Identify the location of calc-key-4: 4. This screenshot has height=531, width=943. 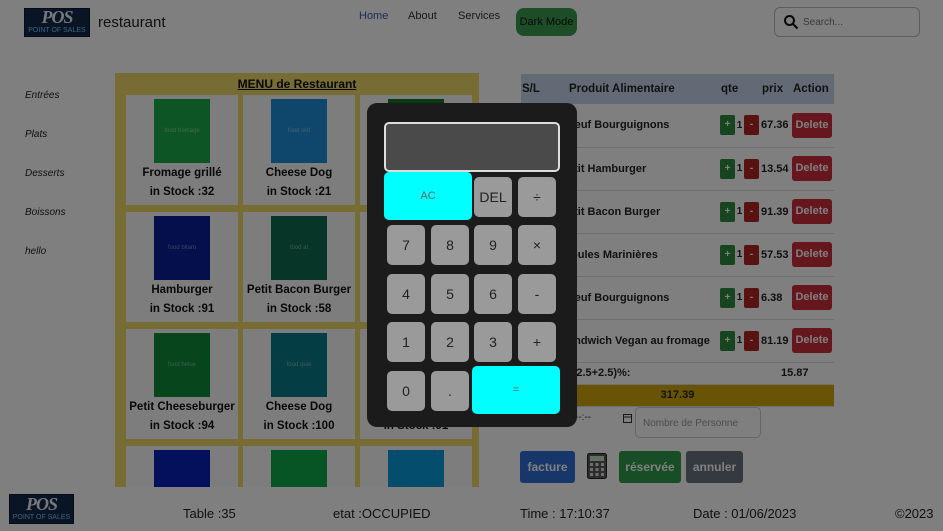
(406, 294).